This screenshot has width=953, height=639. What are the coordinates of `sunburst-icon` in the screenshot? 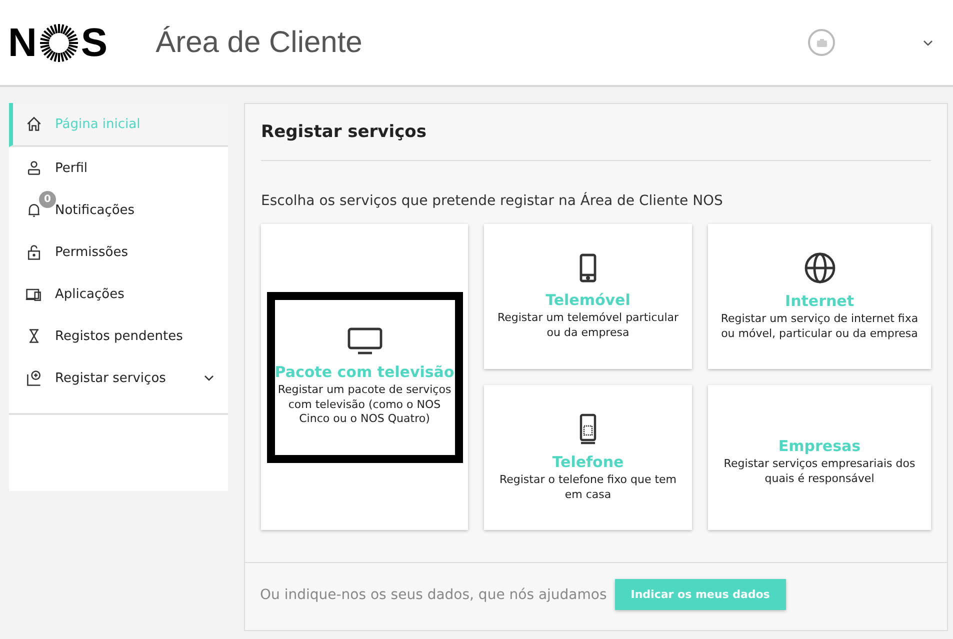 It's located at (58, 42).